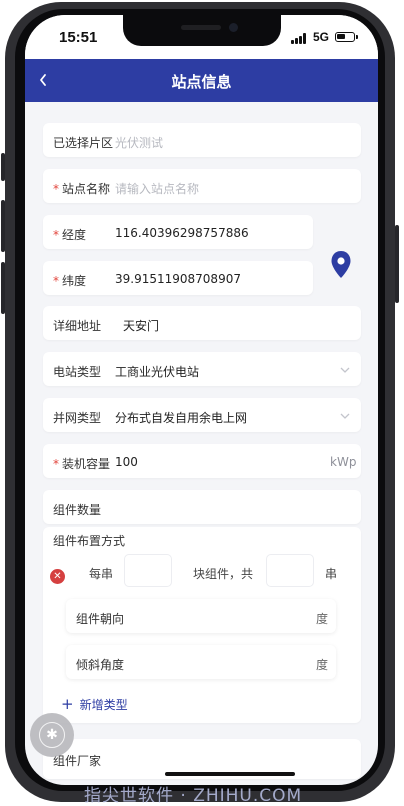  I want to click on longitude-label: * 经度, so click(69, 234).